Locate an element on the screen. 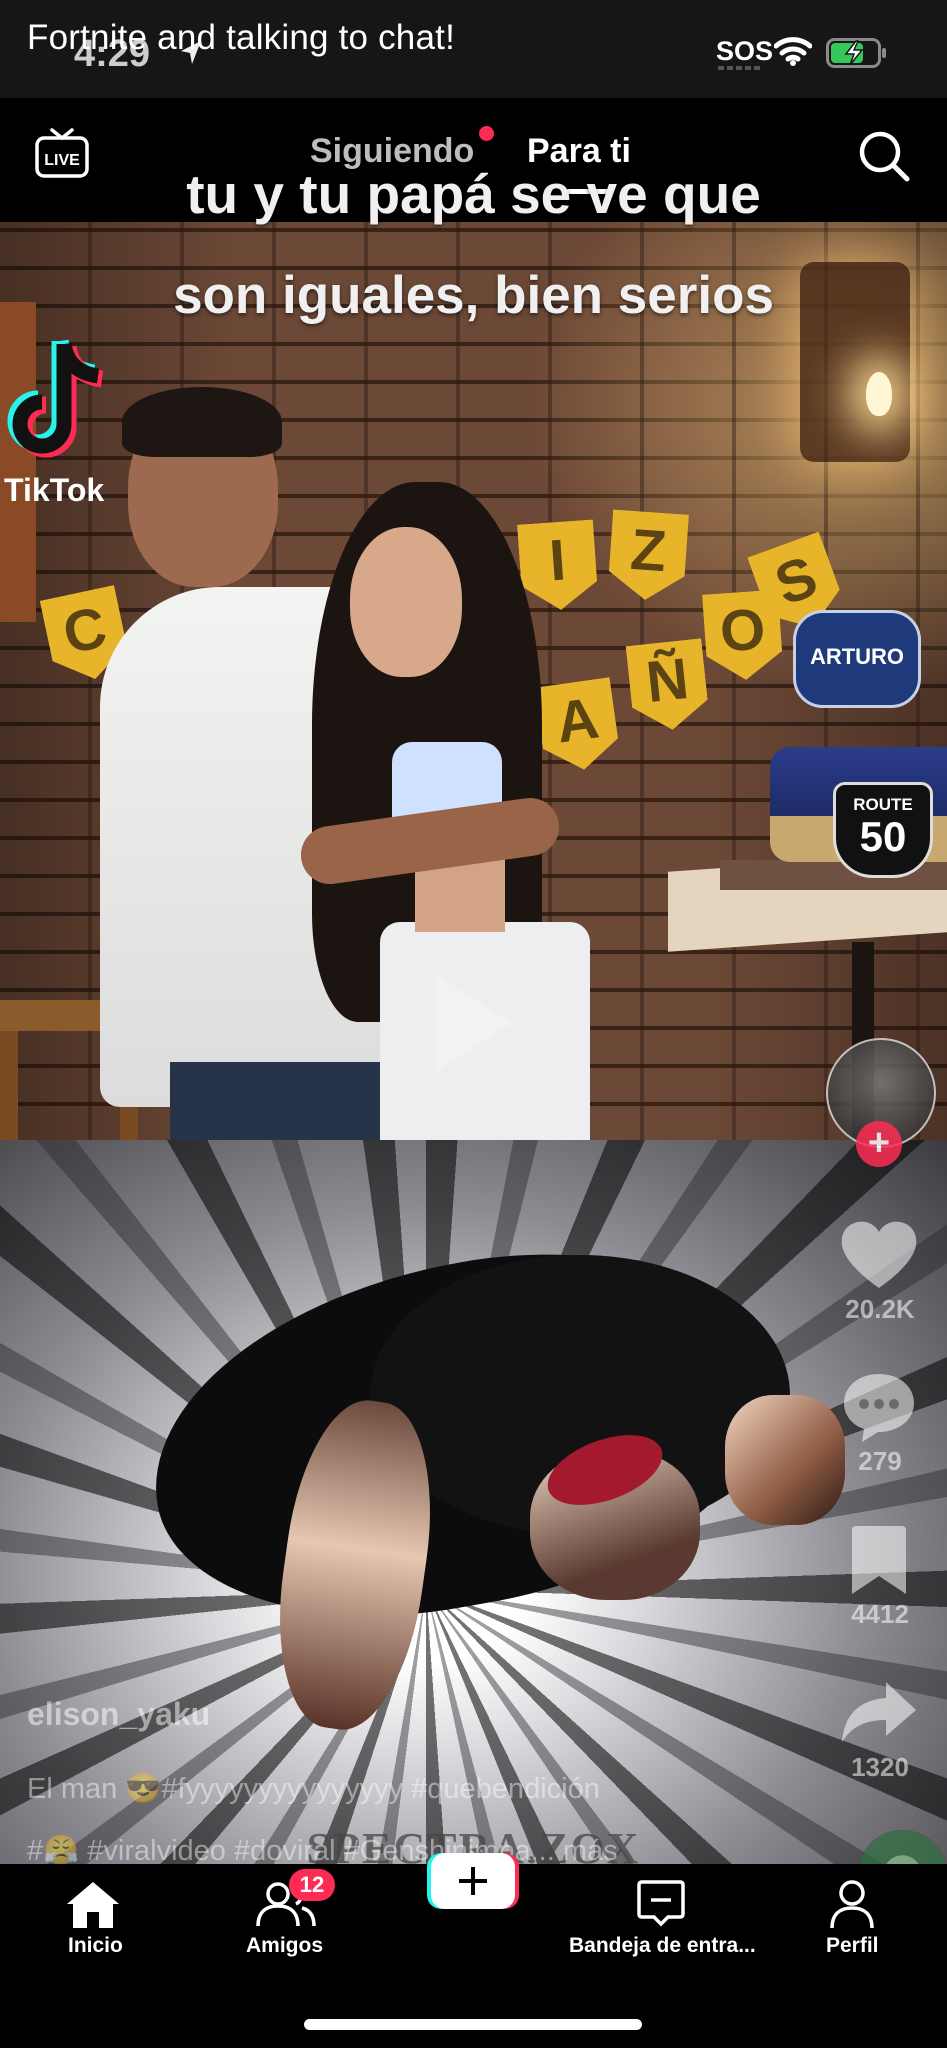 The image size is (947, 2048). share-count: 1320 is located at coordinates (880, 1767).